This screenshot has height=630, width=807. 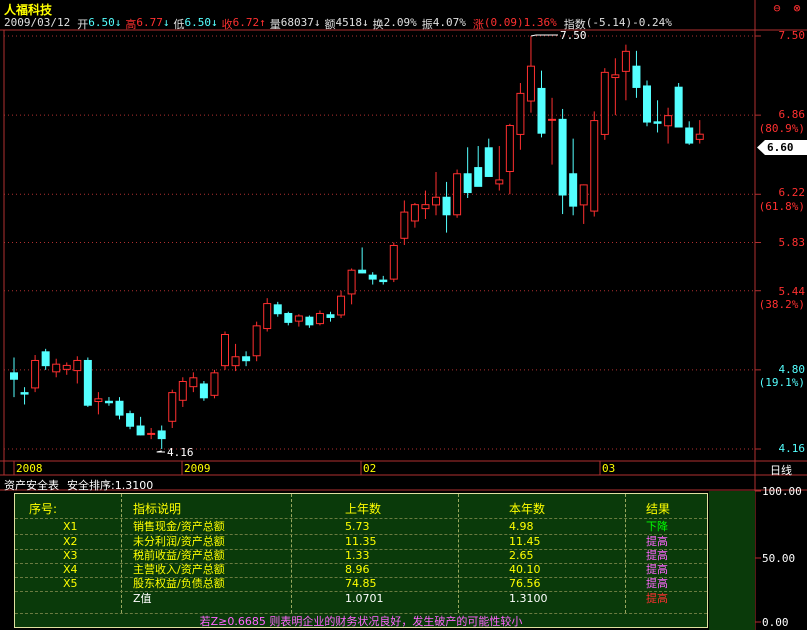 What do you see at coordinates (83, 24) in the screenshot?
I see `open-label: 开` at bounding box center [83, 24].